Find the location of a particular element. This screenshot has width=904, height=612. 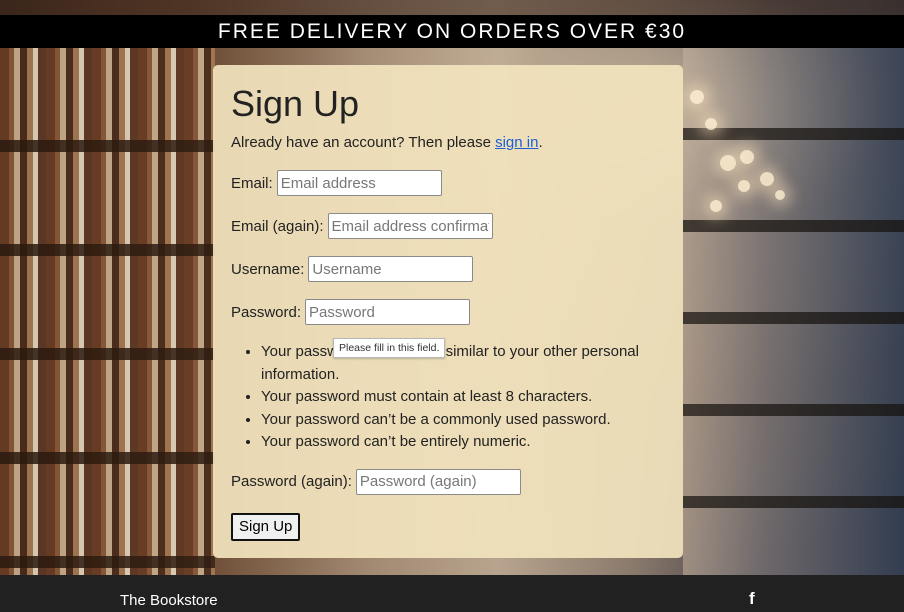

email-row: Email: is located at coordinates (448, 183).